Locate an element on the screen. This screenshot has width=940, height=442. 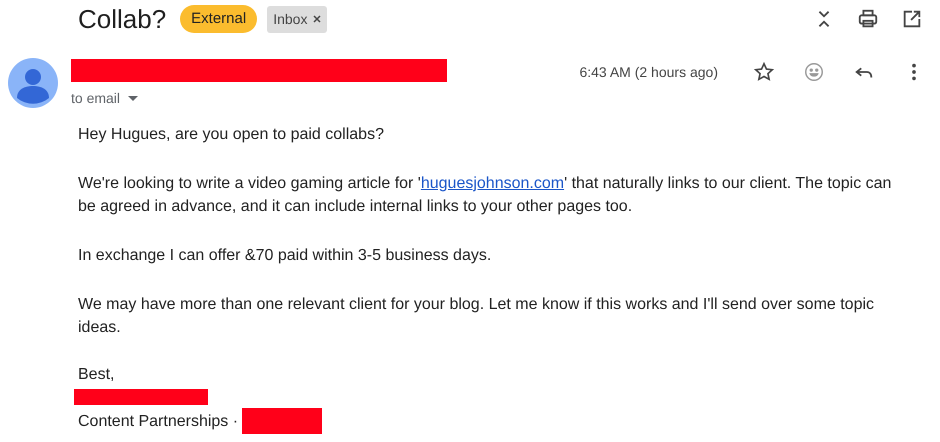
body-paragraph: Hey Hugues, are you open to paid collabs? is located at coordinates (231, 135).